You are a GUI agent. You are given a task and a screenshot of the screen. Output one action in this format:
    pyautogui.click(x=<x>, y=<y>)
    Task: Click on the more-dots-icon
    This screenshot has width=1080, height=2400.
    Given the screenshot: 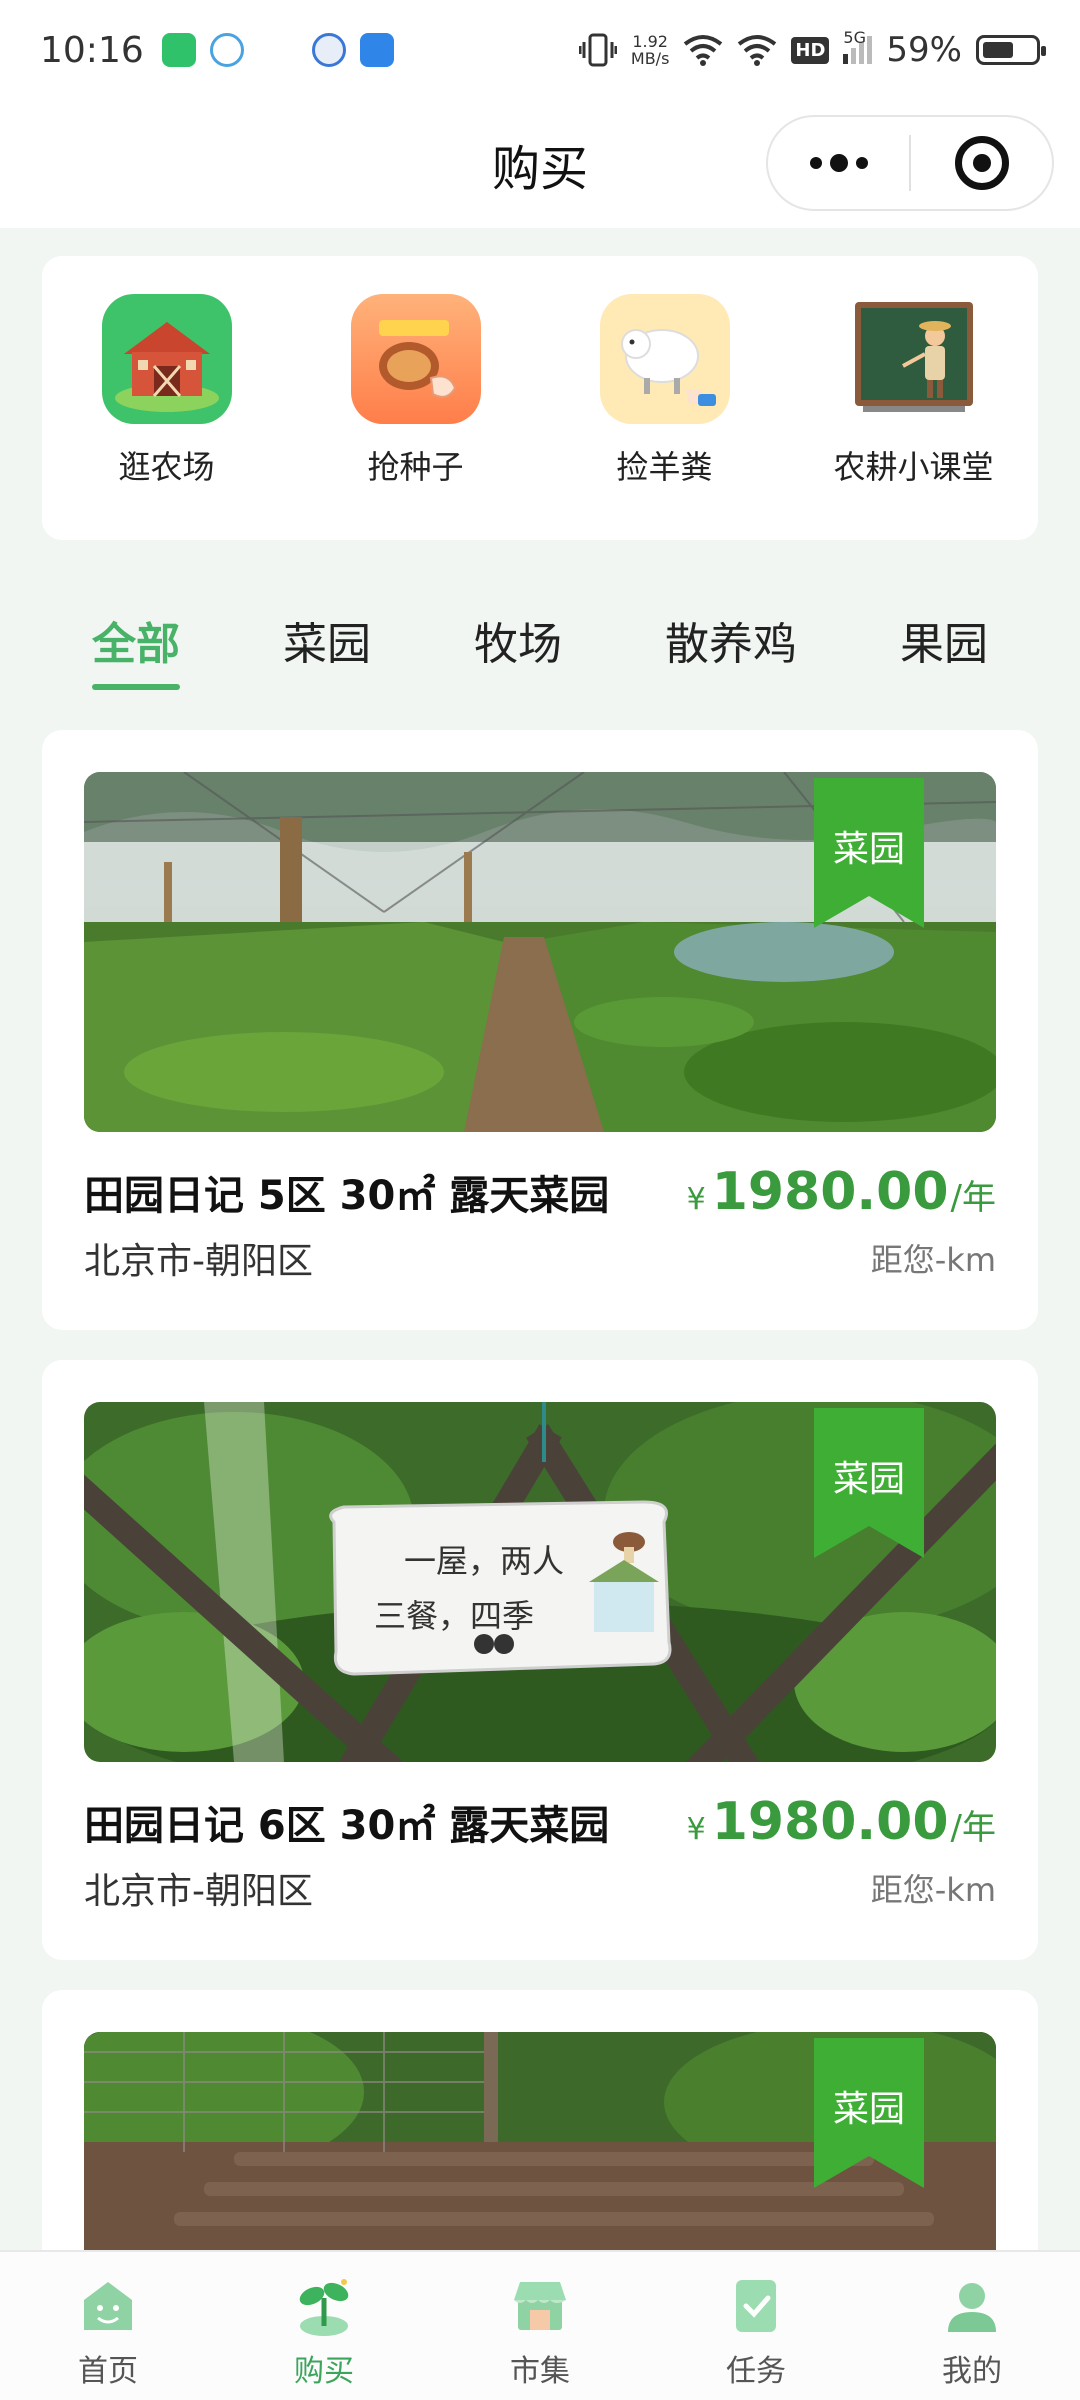 What is the action you would take?
    pyautogui.click(x=838, y=163)
    